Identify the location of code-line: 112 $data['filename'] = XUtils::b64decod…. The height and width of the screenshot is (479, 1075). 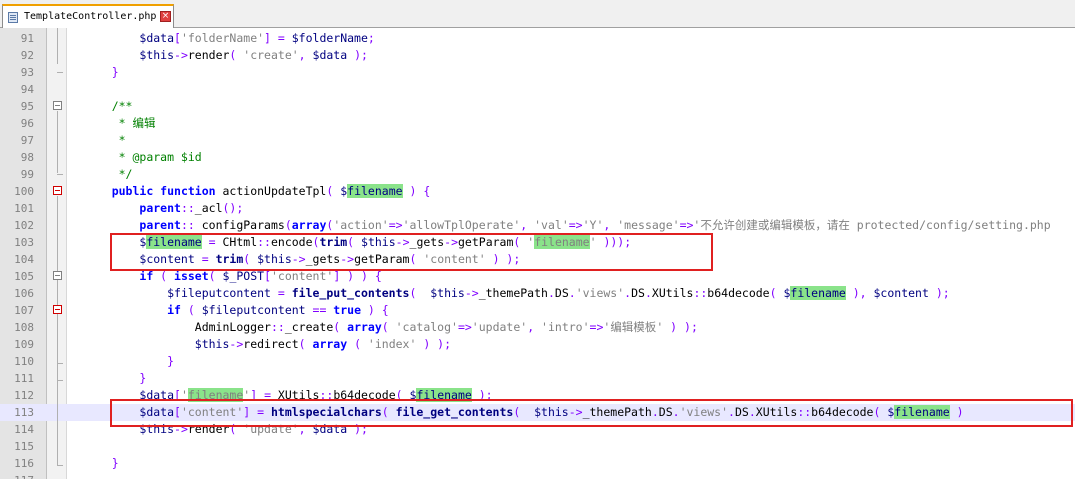
(537, 395).